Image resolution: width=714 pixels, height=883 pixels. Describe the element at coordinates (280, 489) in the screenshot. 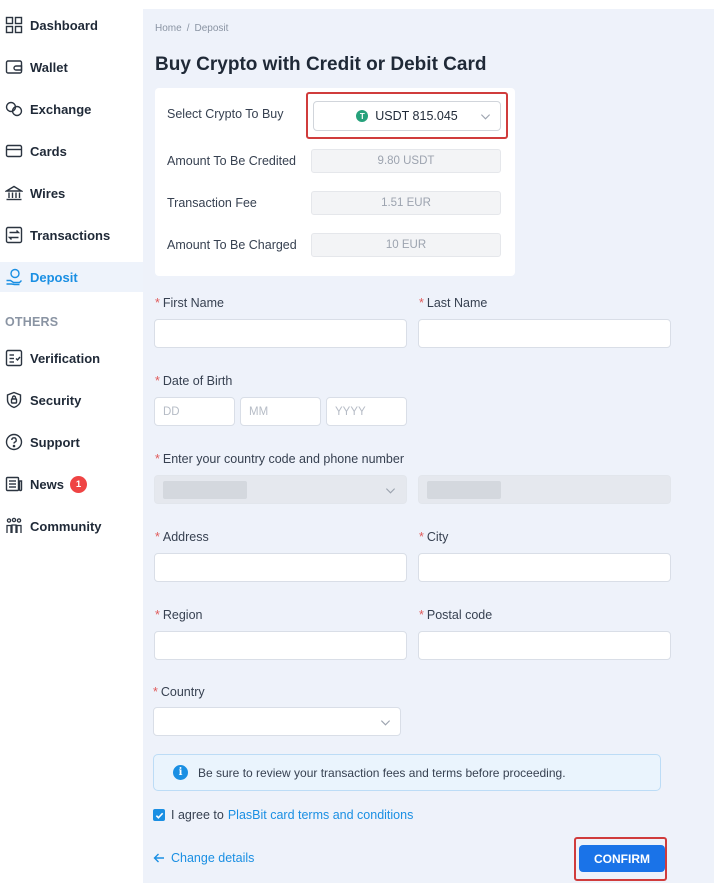

I see `country-code-select` at that location.